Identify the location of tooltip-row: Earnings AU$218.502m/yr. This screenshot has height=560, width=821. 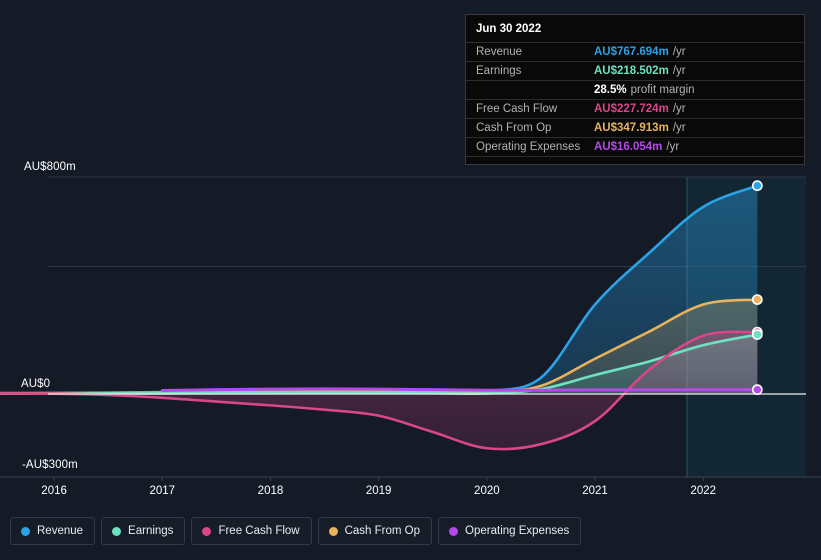
(635, 70).